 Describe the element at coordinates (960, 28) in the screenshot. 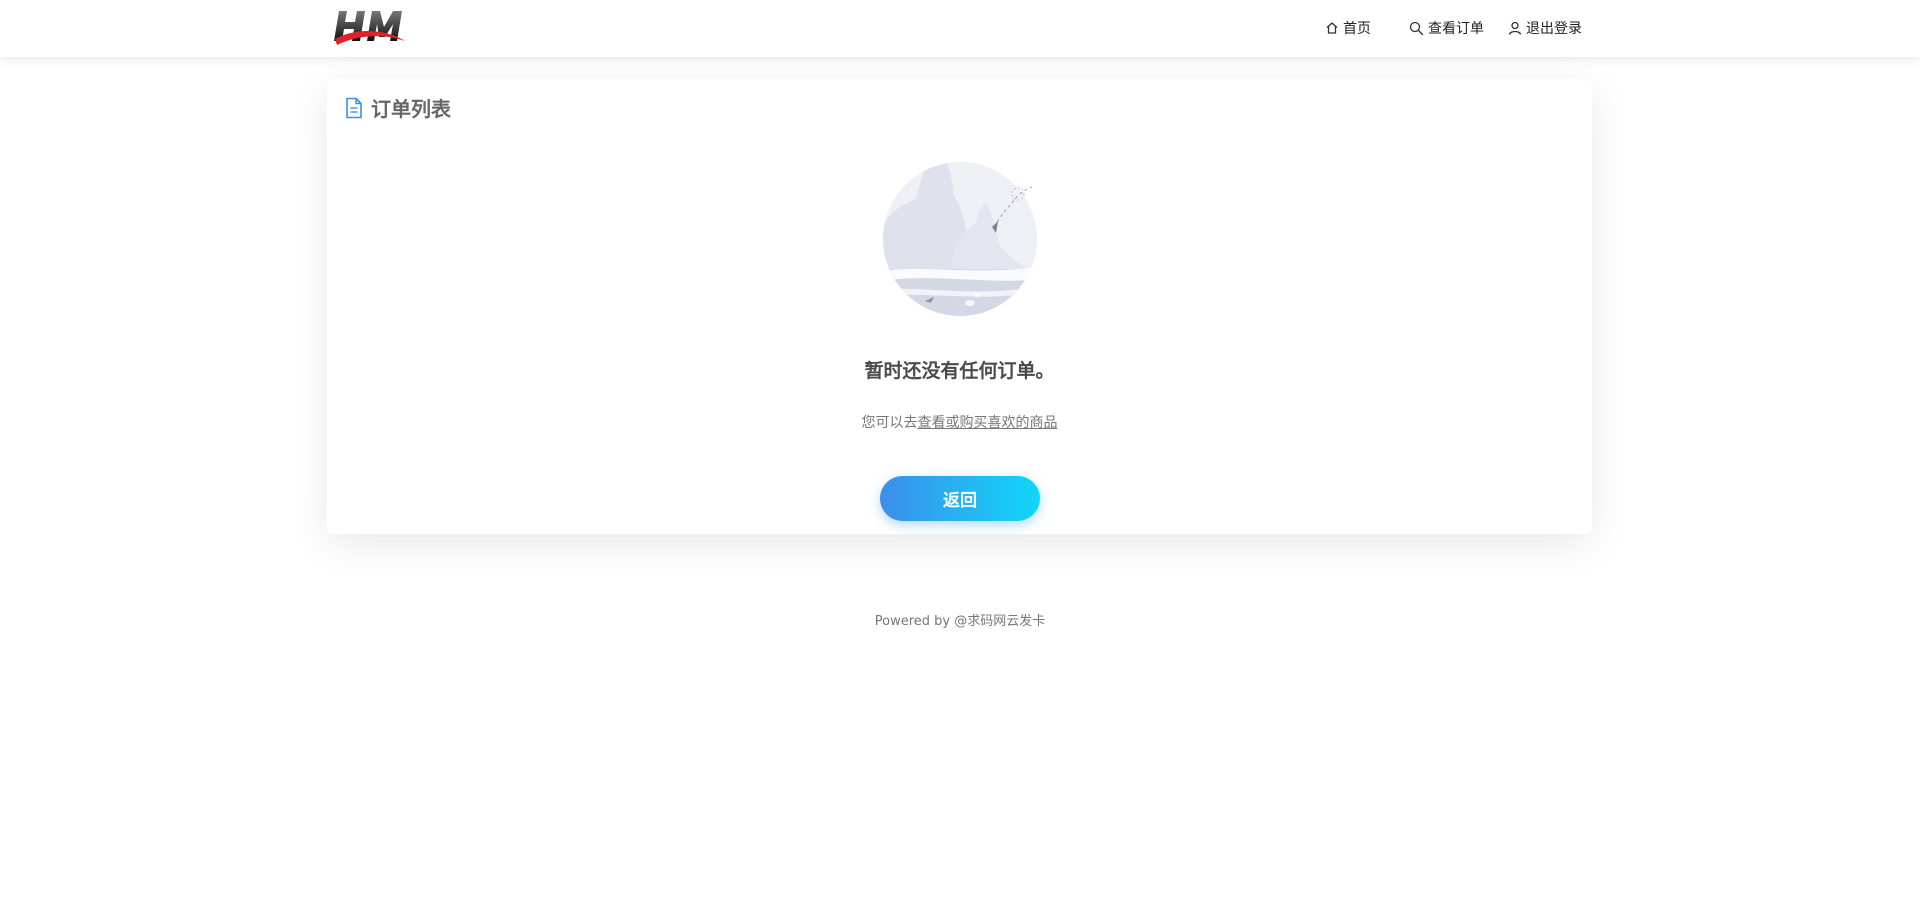

I see `top-navbar: 首页 查看订单 退出登录` at that location.